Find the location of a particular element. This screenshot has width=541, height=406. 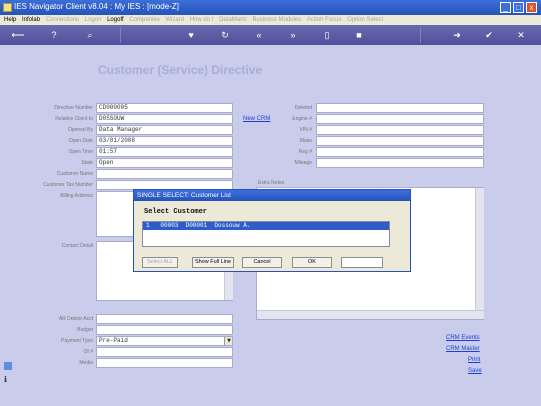

maximize-button: □ is located at coordinates (518, 7).